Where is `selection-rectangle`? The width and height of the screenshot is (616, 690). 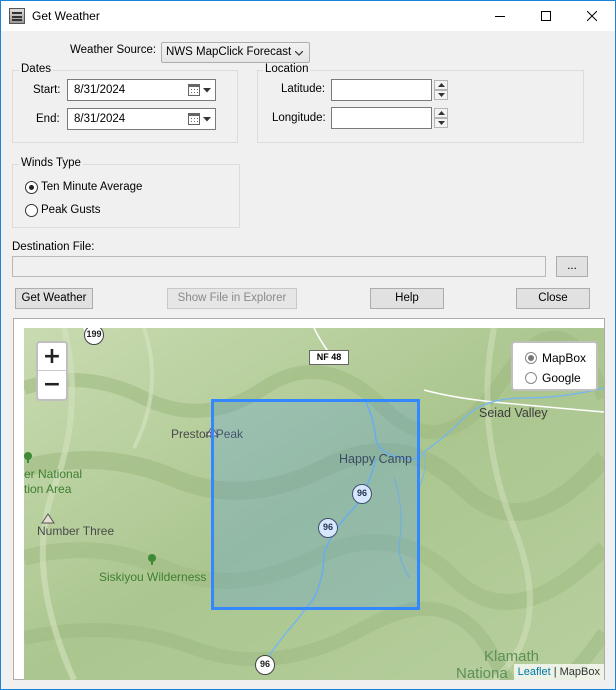 selection-rectangle is located at coordinates (315, 504).